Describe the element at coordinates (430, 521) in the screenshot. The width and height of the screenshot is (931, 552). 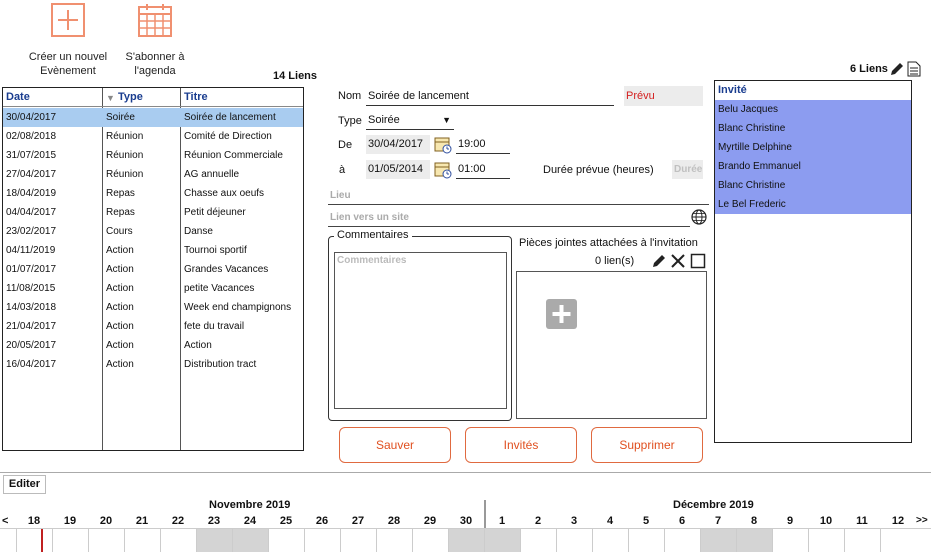
I see `day-label: 29` at that location.